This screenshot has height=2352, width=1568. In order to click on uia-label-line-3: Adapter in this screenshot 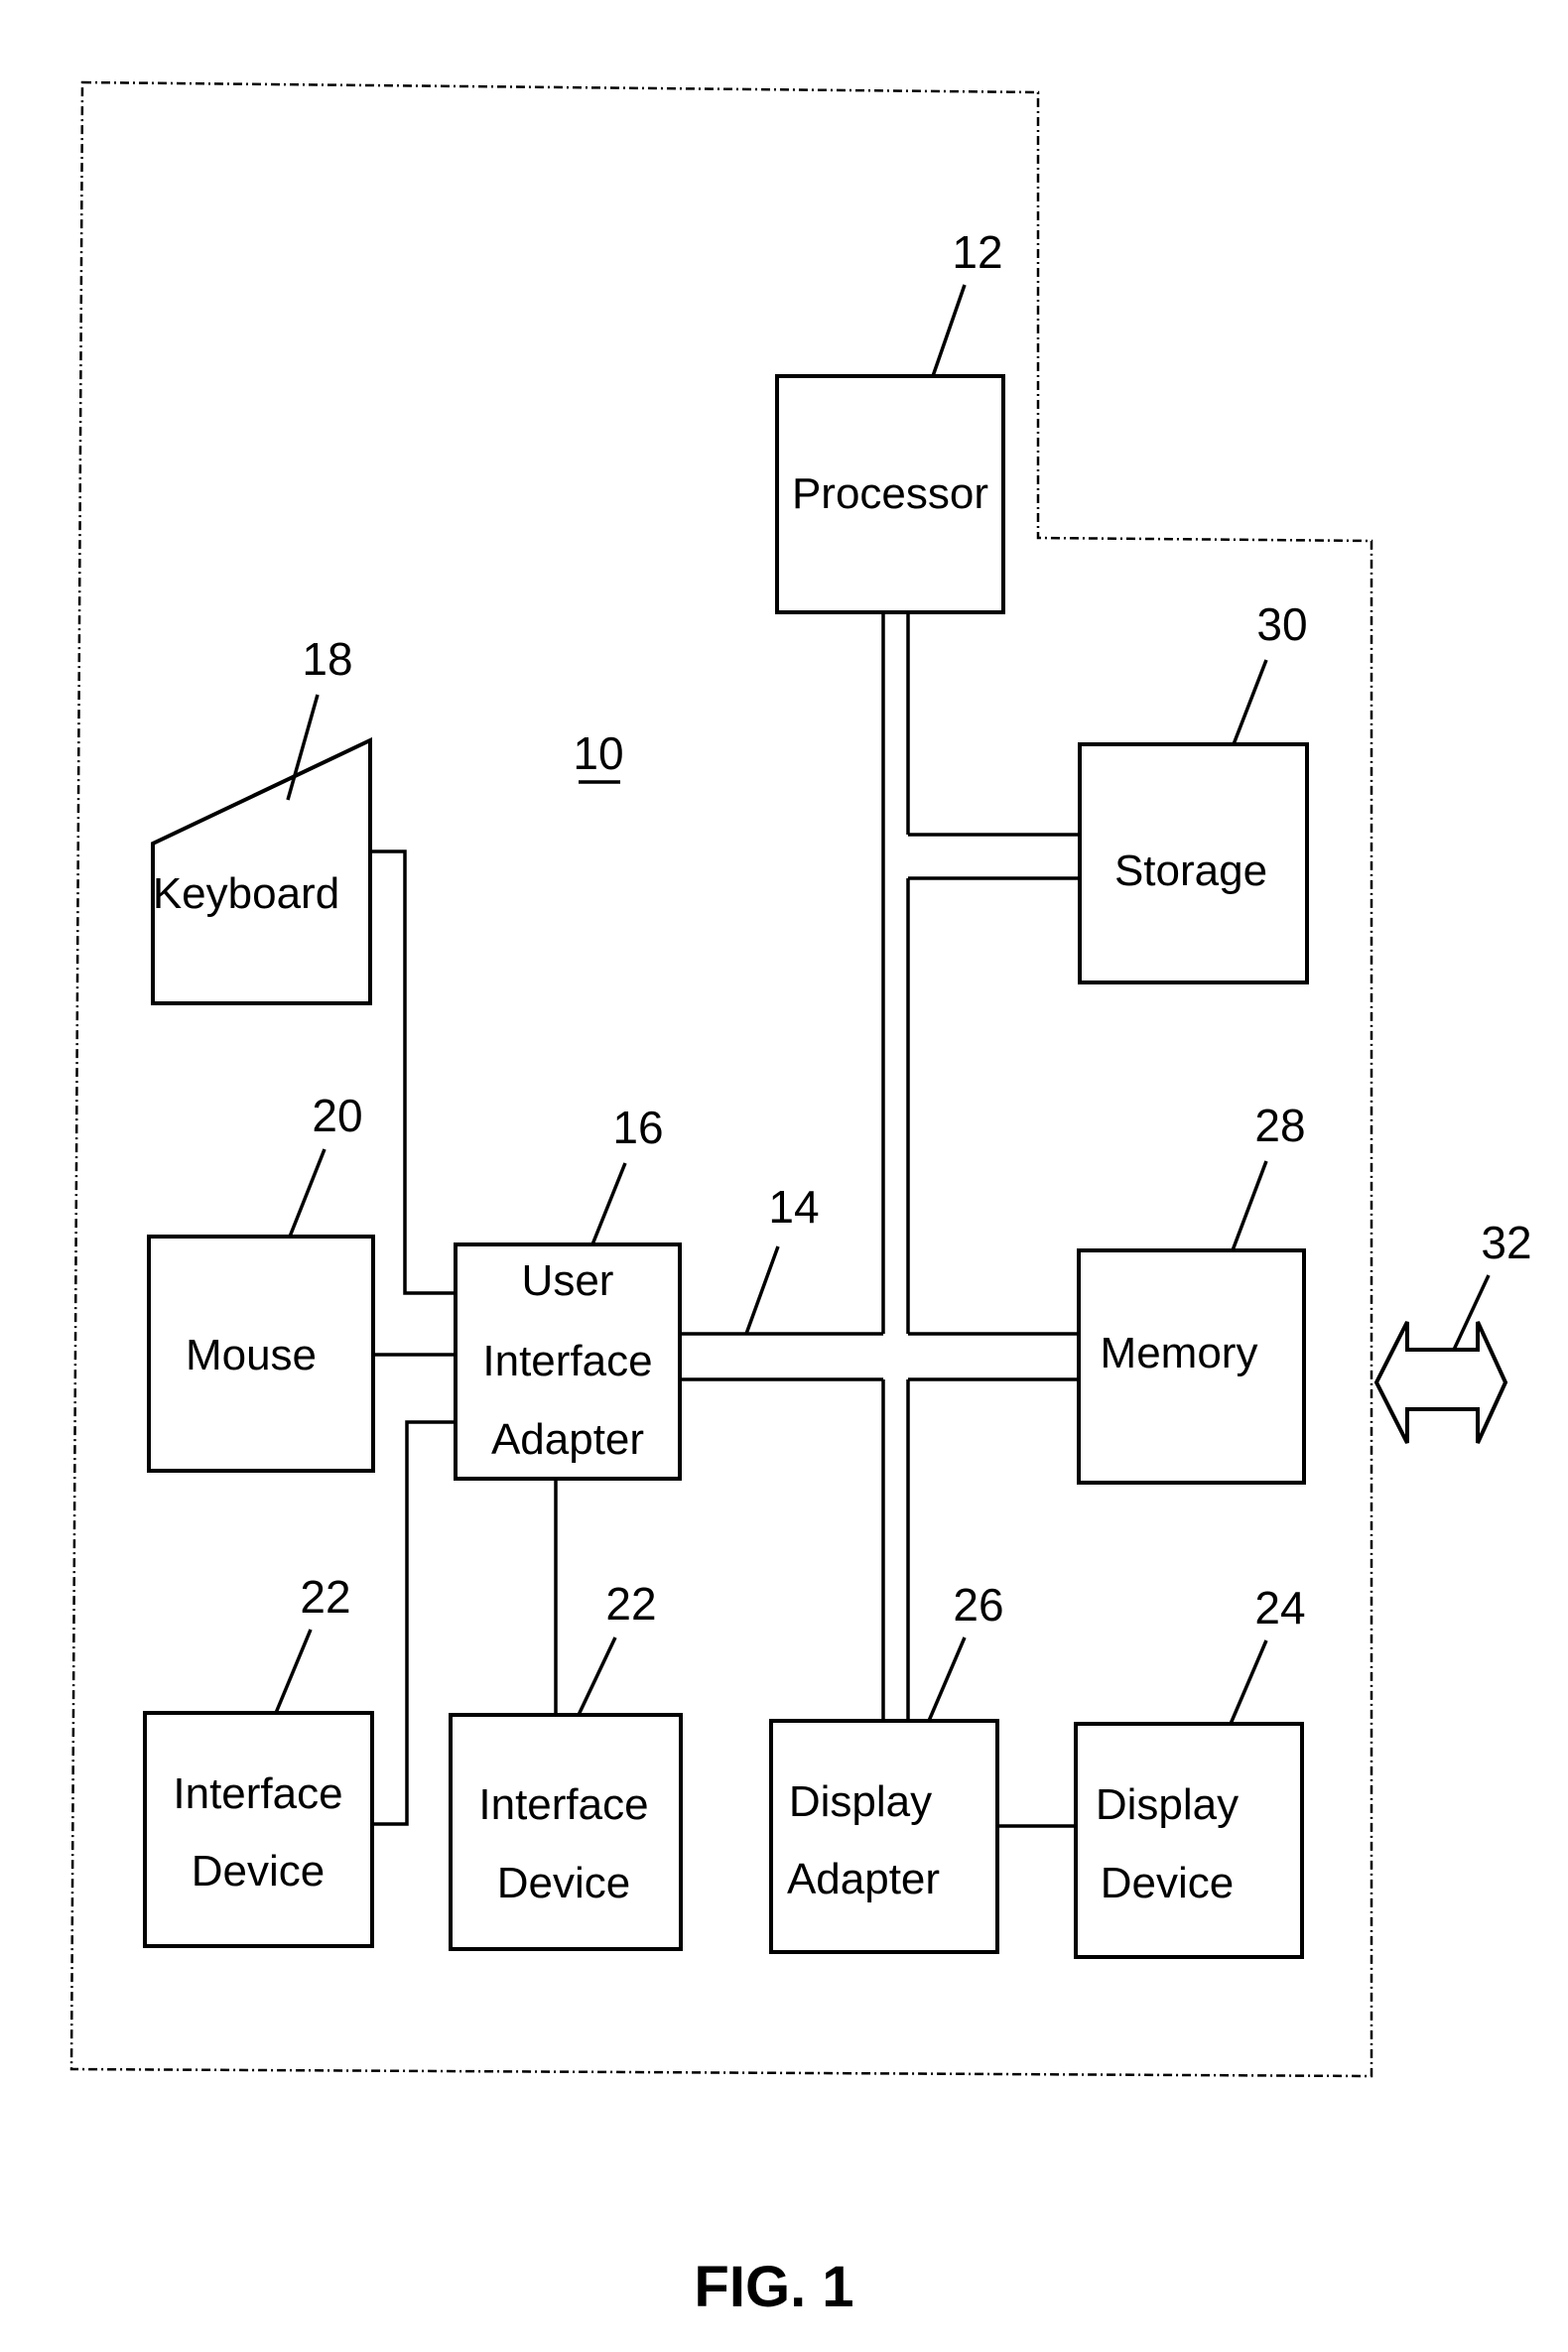, I will do `click(567, 1439)`.